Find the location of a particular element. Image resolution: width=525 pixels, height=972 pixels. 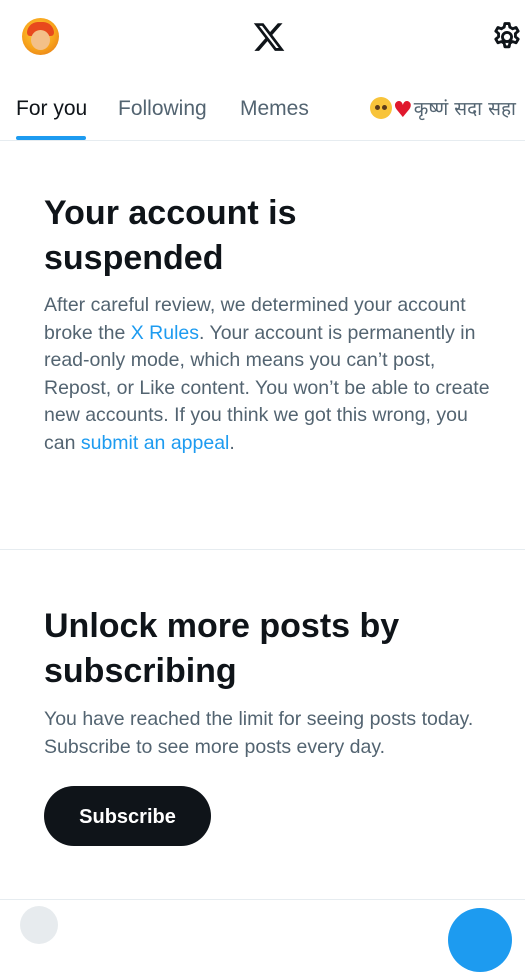

tab-list-krishna: ♥कृष्णं सदा सहा is located at coordinates (443, 109).